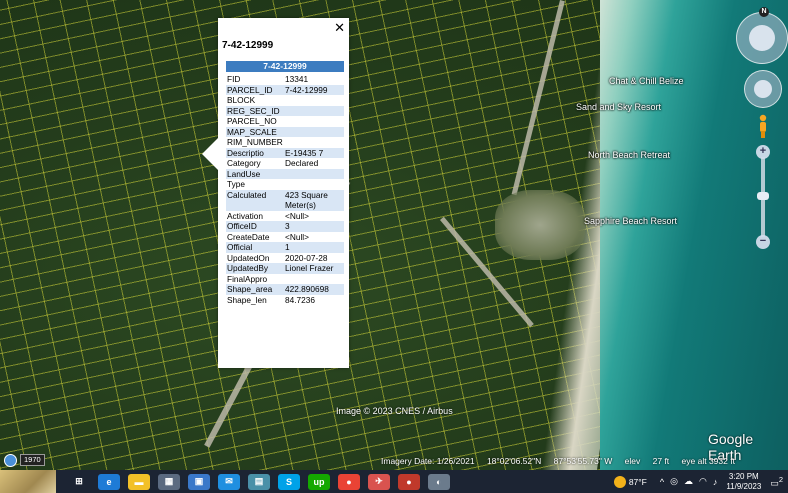  Describe the element at coordinates (255, 131) in the screenshot. I see `attribute-key: MAP_SCALE` at that location.